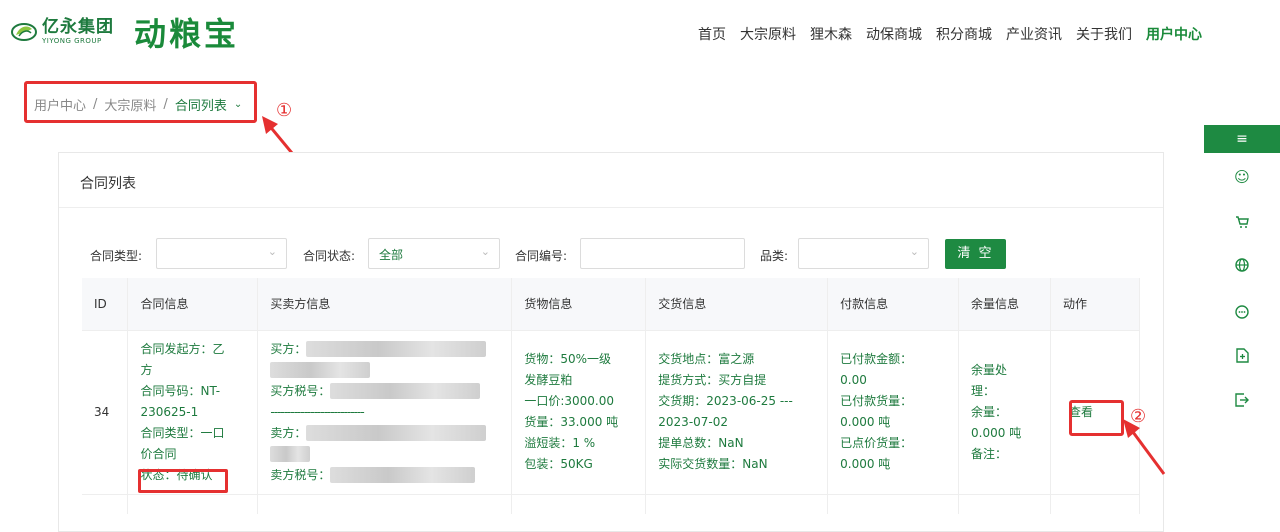 This screenshot has height=532, width=1280. I want to click on card-title: 合同列表, so click(108, 184).